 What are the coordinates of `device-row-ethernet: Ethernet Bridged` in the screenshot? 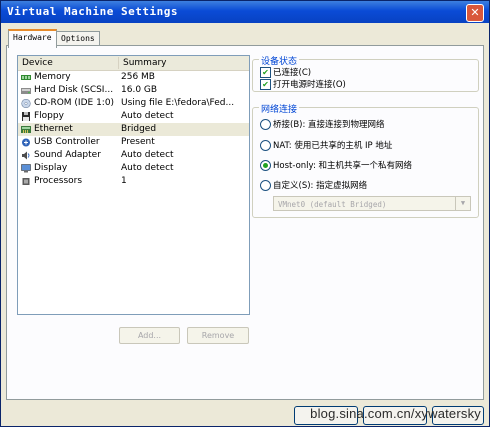 It's located at (133, 129).